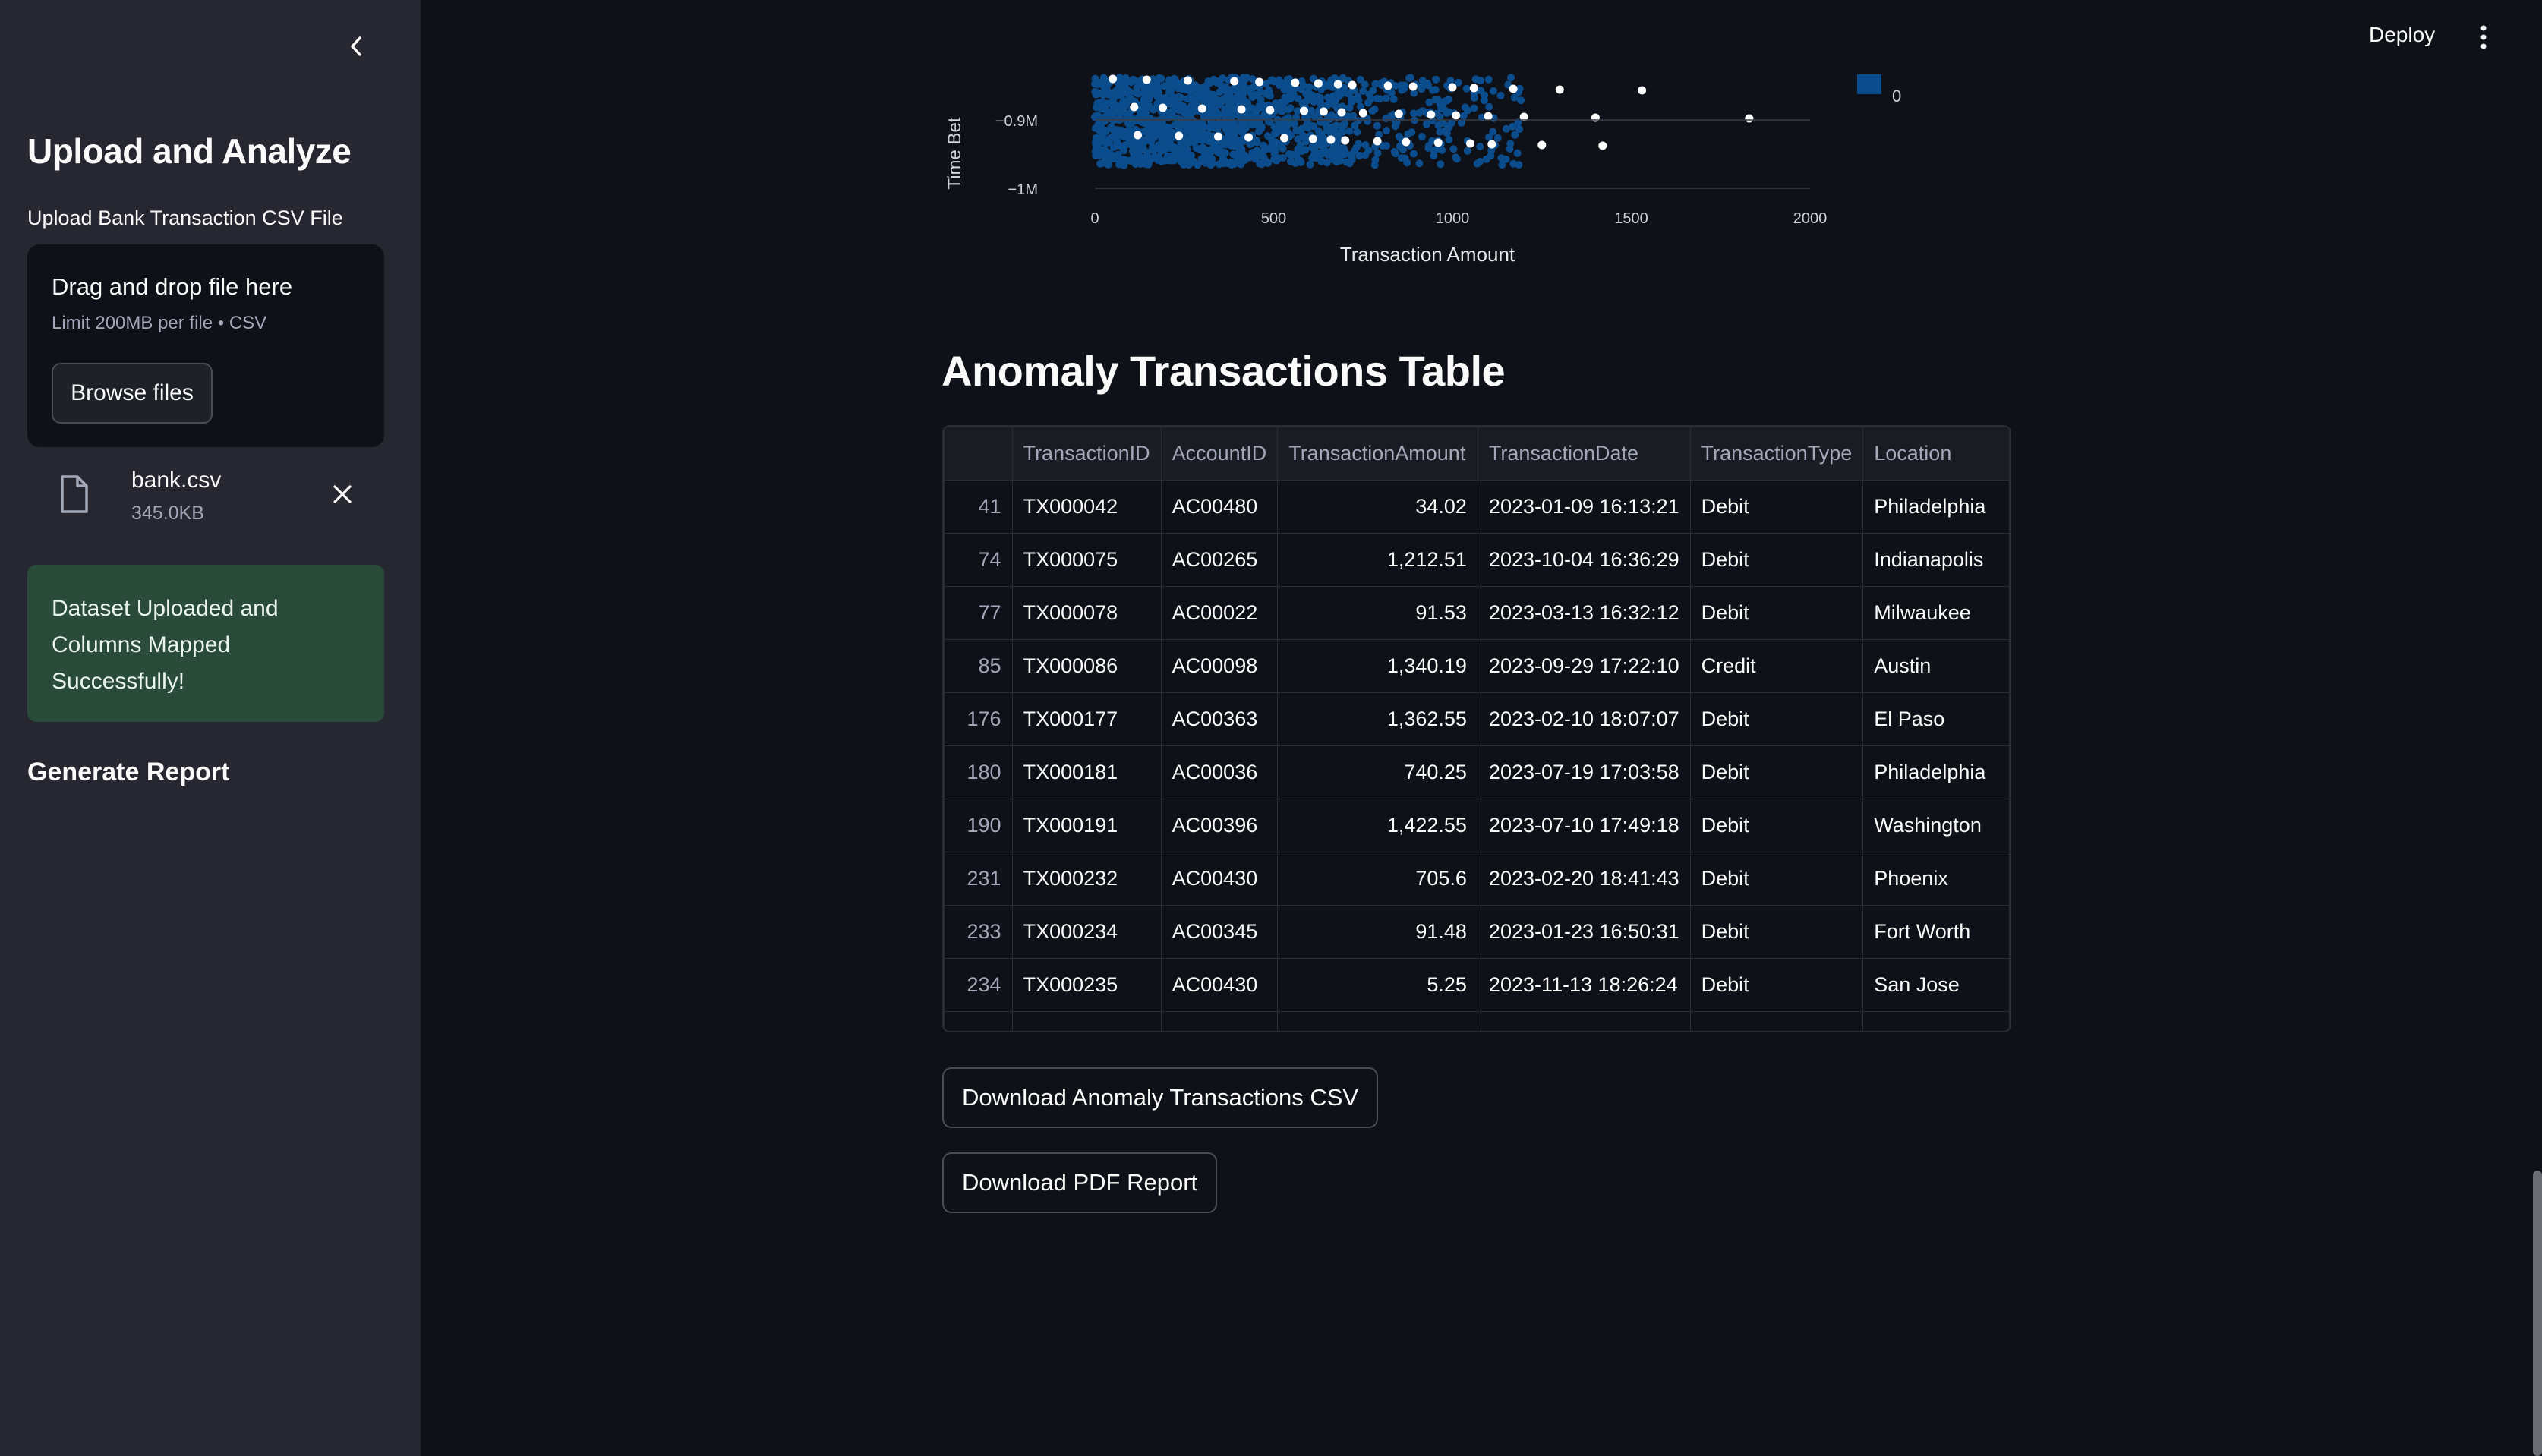 The width and height of the screenshot is (2542, 1456). What do you see at coordinates (2537, 1313) in the screenshot?
I see `page-scrollbar` at bounding box center [2537, 1313].